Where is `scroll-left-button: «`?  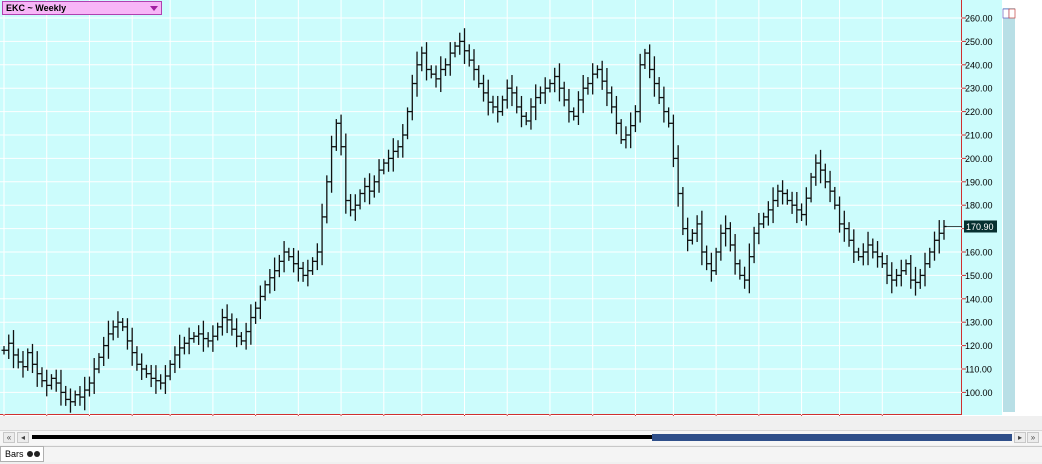 scroll-left-button: « is located at coordinates (9, 437).